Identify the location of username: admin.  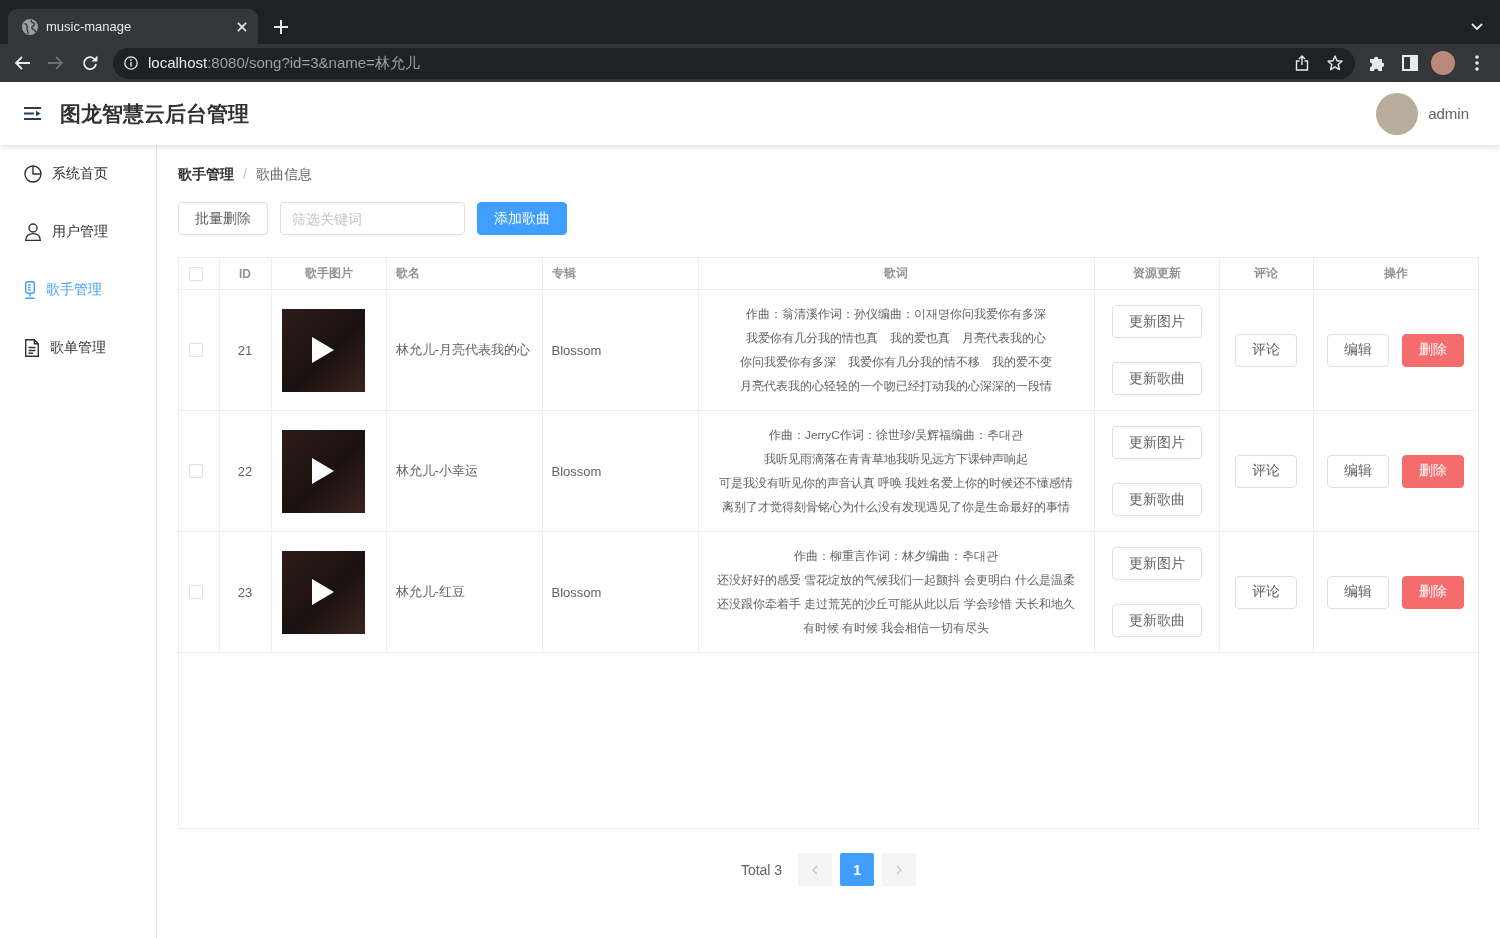
(1448, 113).